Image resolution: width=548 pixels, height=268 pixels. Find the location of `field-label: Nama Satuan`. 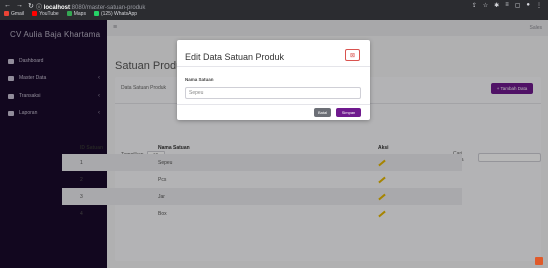

field-label: Nama Satuan is located at coordinates (199, 79).